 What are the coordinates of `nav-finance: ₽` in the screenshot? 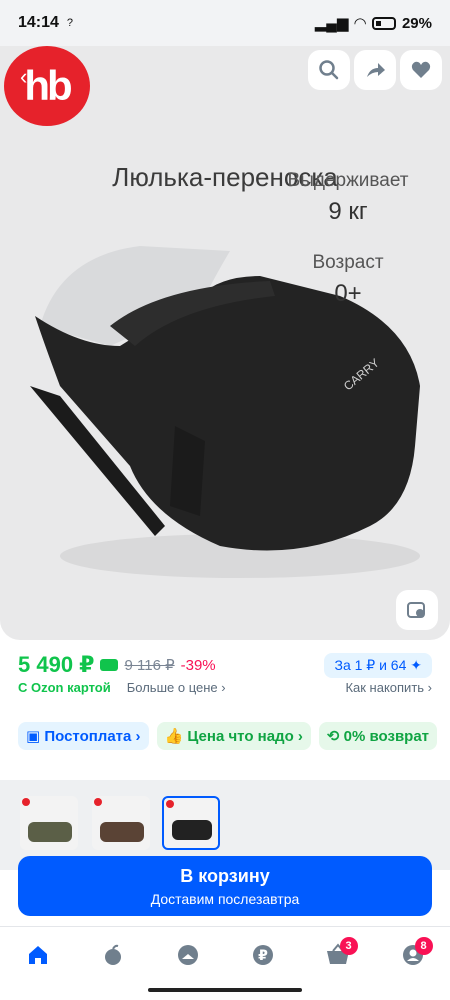 It's located at (263, 955).